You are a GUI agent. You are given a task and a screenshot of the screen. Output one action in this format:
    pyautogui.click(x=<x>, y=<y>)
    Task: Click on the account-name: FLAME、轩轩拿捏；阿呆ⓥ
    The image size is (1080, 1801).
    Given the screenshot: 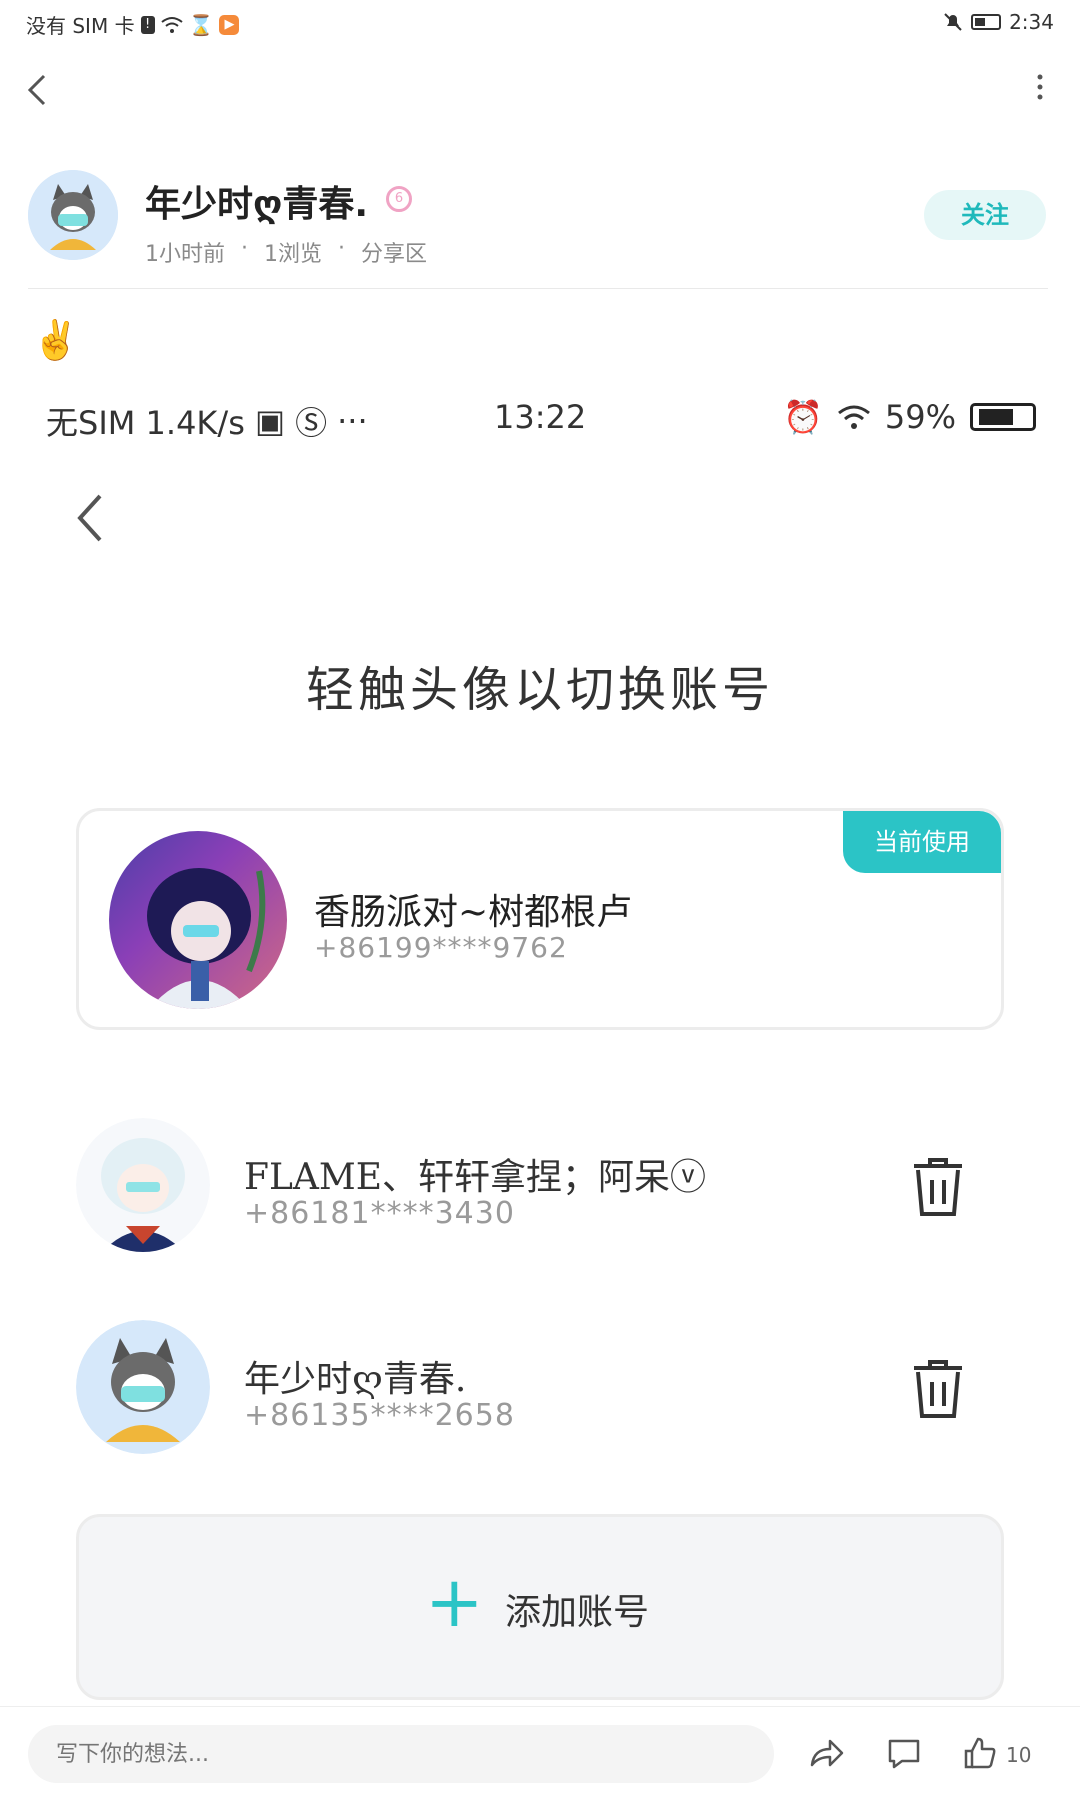 What is the action you would take?
    pyautogui.click(x=475, y=1177)
    